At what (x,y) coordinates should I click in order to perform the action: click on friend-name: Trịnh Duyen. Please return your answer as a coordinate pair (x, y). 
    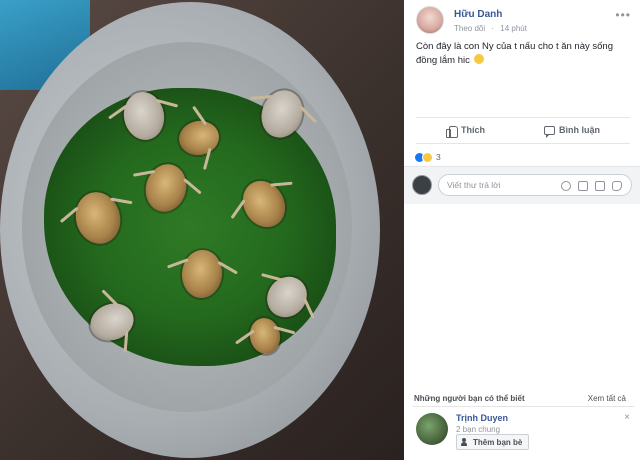
    Looking at the image, I should click on (482, 418).